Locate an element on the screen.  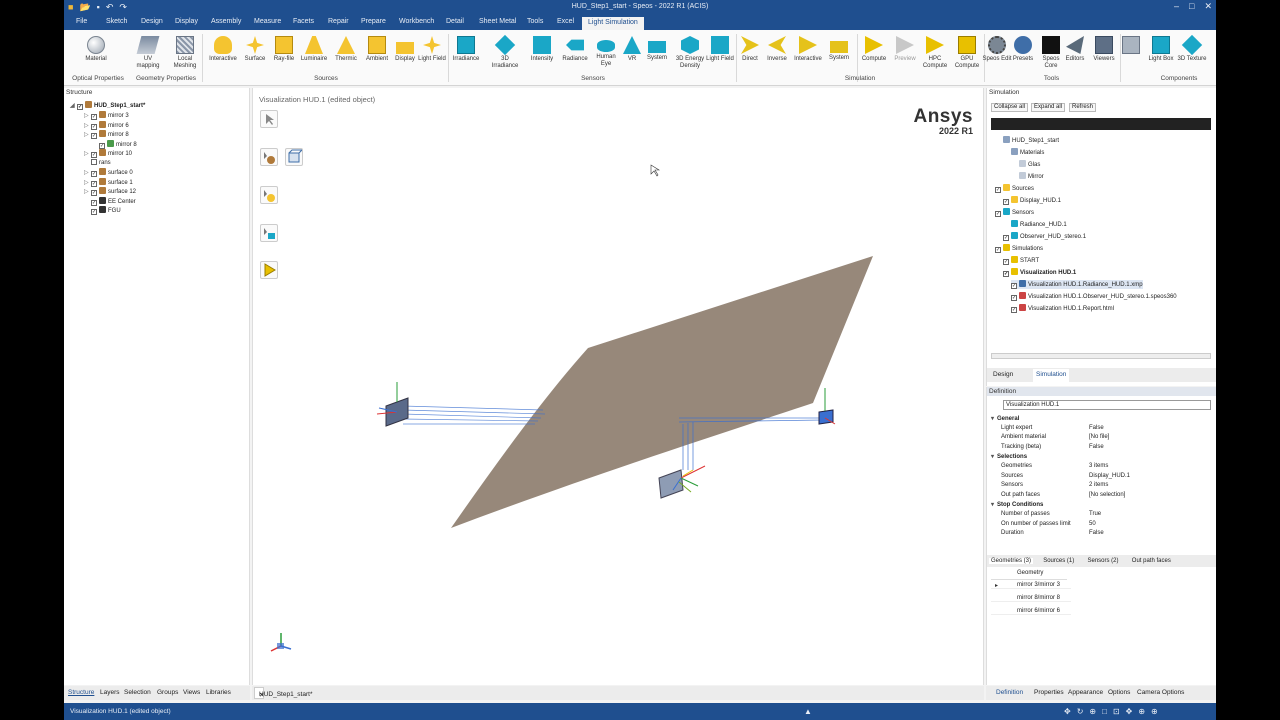
run-simulation-icon is located at coordinates (269, 270).